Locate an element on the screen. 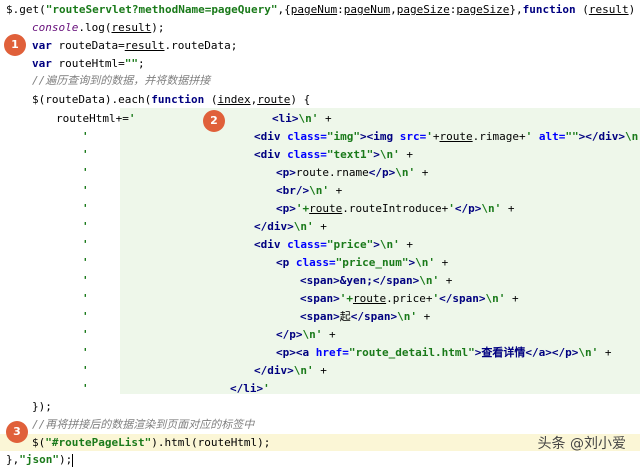 This screenshot has height=468, width=640. code-line-11: <br/>\n' + is located at coordinates (309, 190).